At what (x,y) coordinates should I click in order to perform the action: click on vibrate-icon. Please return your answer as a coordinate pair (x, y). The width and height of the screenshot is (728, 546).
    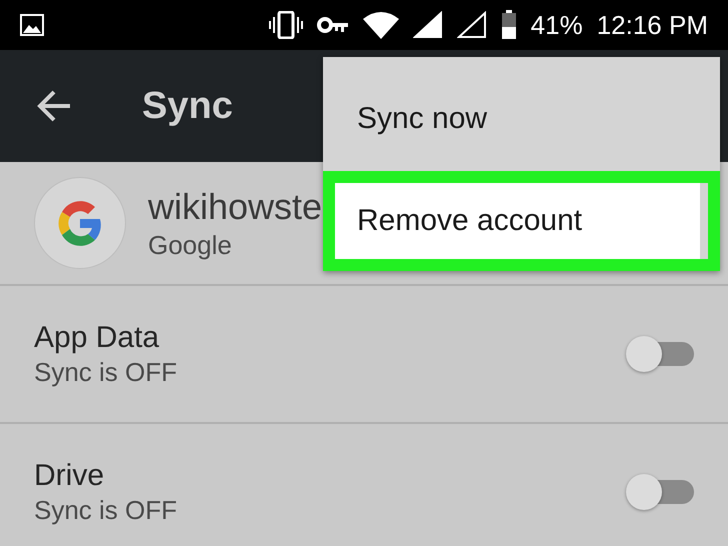
    Looking at the image, I should click on (285, 25).